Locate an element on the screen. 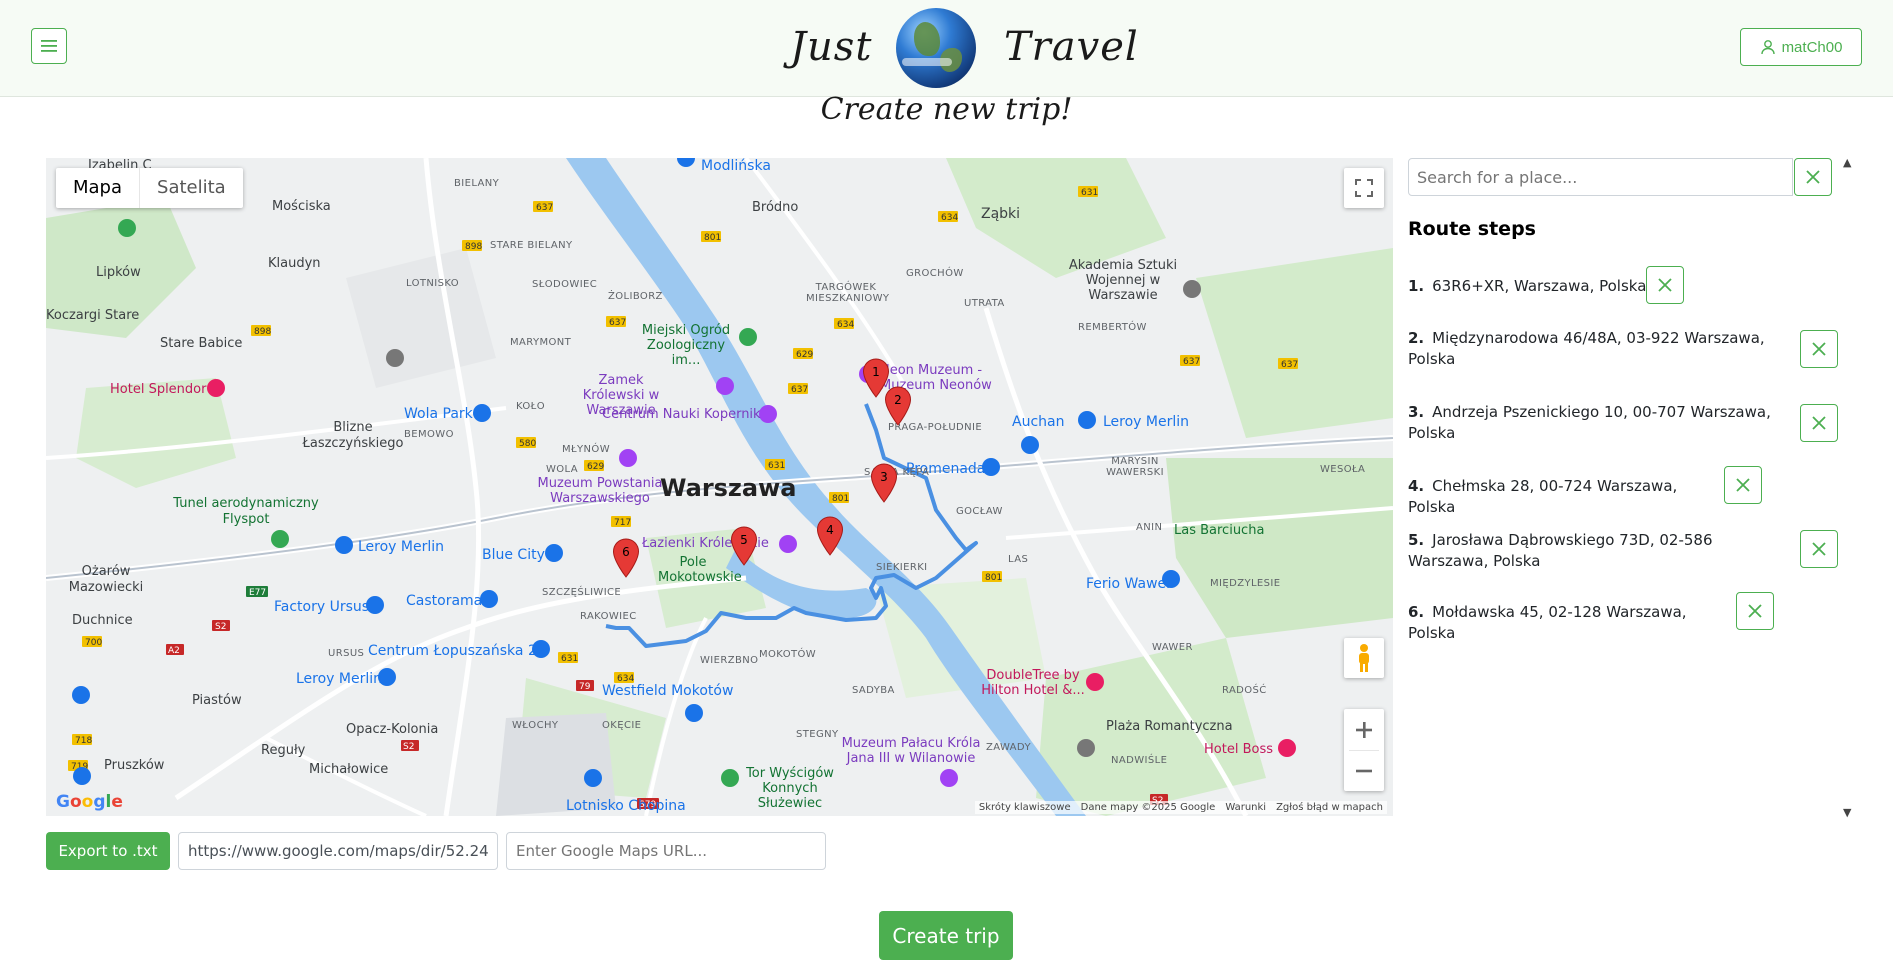  route-marker-pin: 2 is located at coordinates (898, 406).